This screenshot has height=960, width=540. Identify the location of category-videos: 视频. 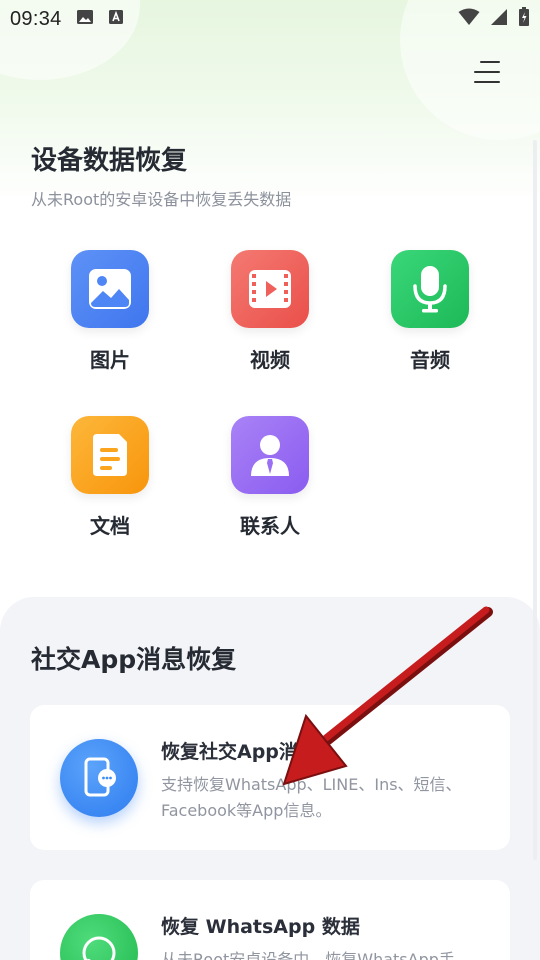
(270, 311).